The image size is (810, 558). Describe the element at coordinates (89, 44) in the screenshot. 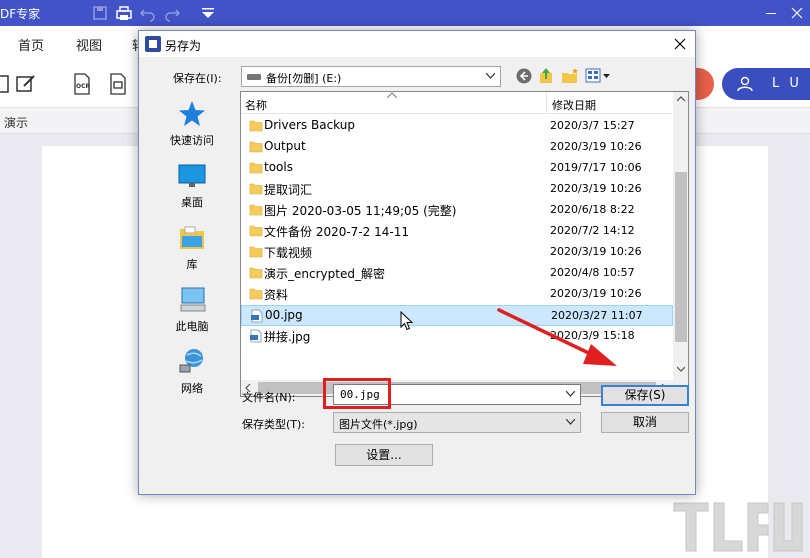

I see `menu-view: 视图` at that location.